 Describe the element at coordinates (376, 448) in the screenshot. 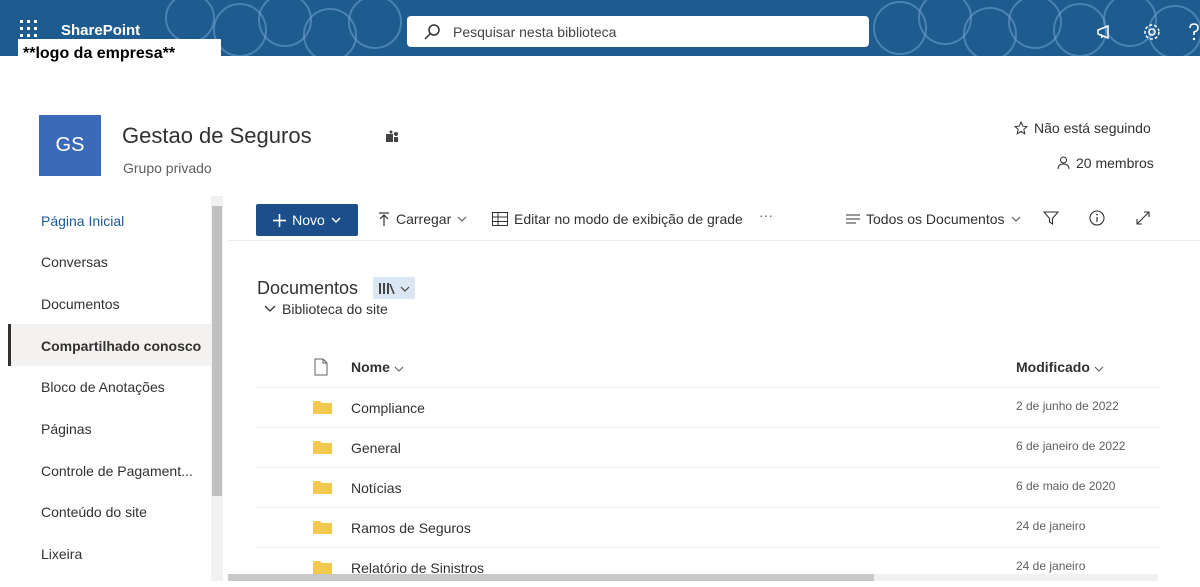

I see `row-name: General` at that location.